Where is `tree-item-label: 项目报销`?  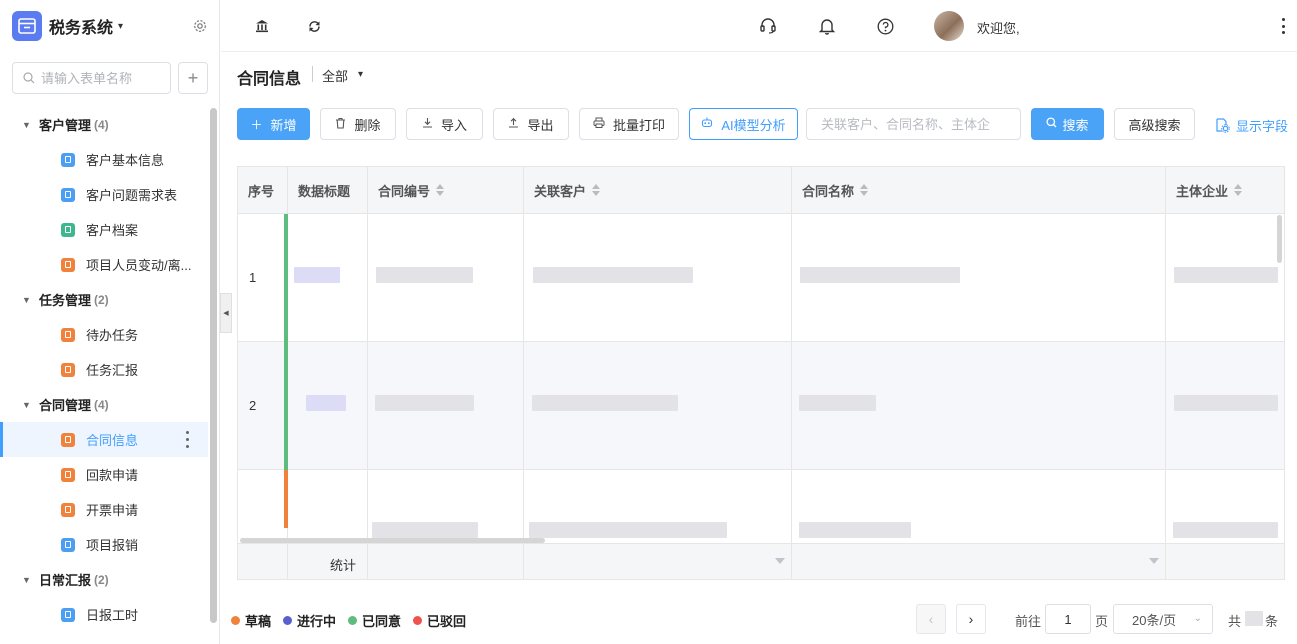
tree-item-label: 项目报销 is located at coordinates (112, 545).